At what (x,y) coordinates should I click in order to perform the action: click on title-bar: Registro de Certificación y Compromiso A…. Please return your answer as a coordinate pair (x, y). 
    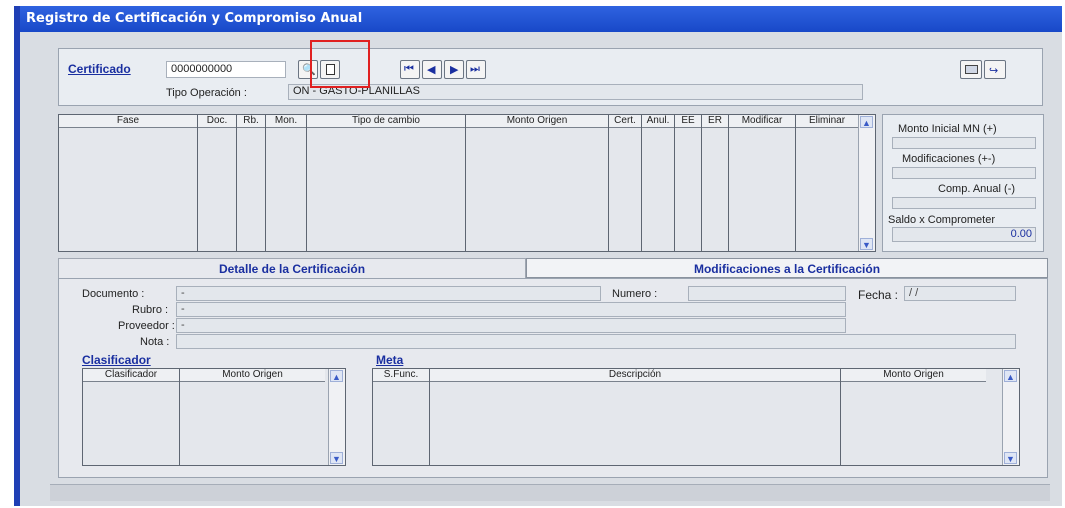
    Looking at the image, I should click on (541, 19).